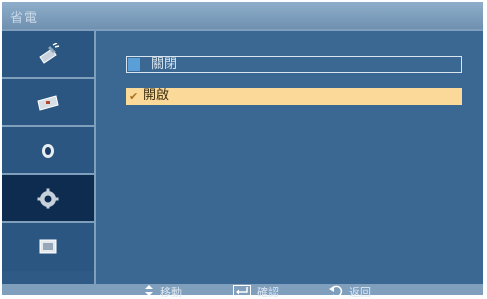 The image size is (487, 299). What do you see at coordinates (164, 64) in the screenshot?
I see `option-off-label: 關閉` at bounding box center [164, 64].